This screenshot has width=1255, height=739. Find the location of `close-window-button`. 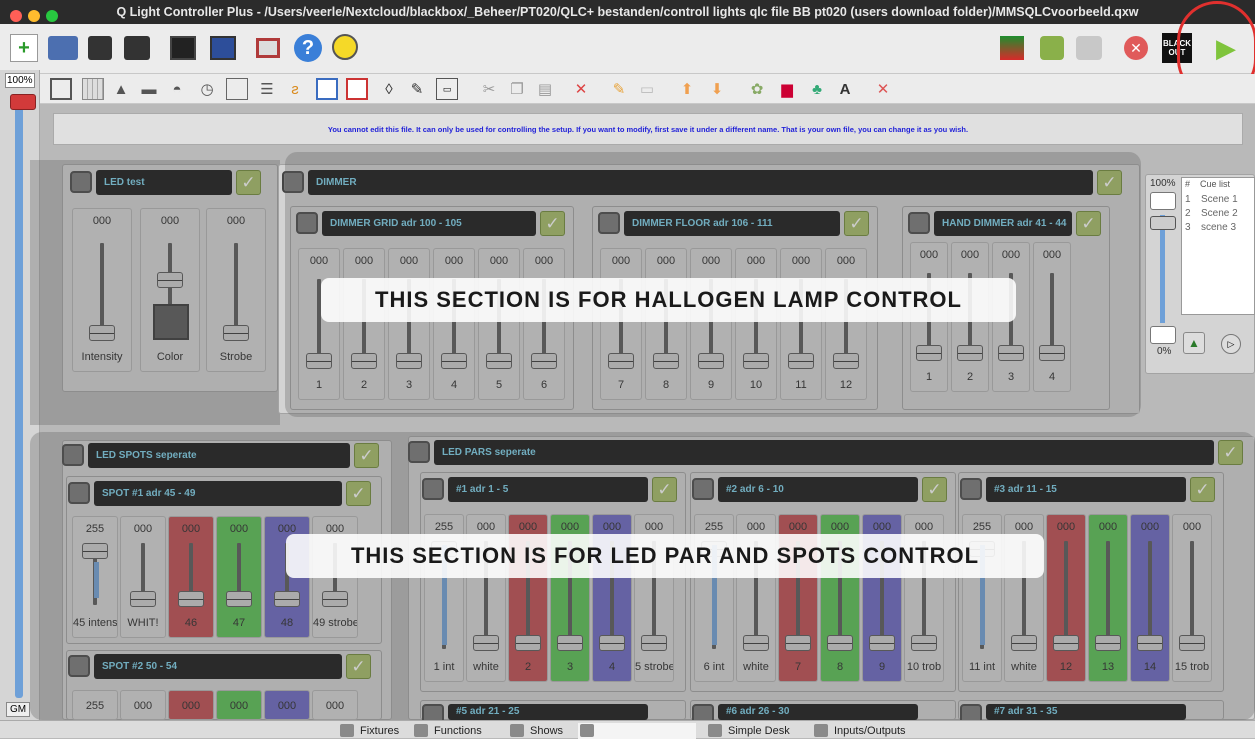

close-window-button is located at coordinates (16, 16).